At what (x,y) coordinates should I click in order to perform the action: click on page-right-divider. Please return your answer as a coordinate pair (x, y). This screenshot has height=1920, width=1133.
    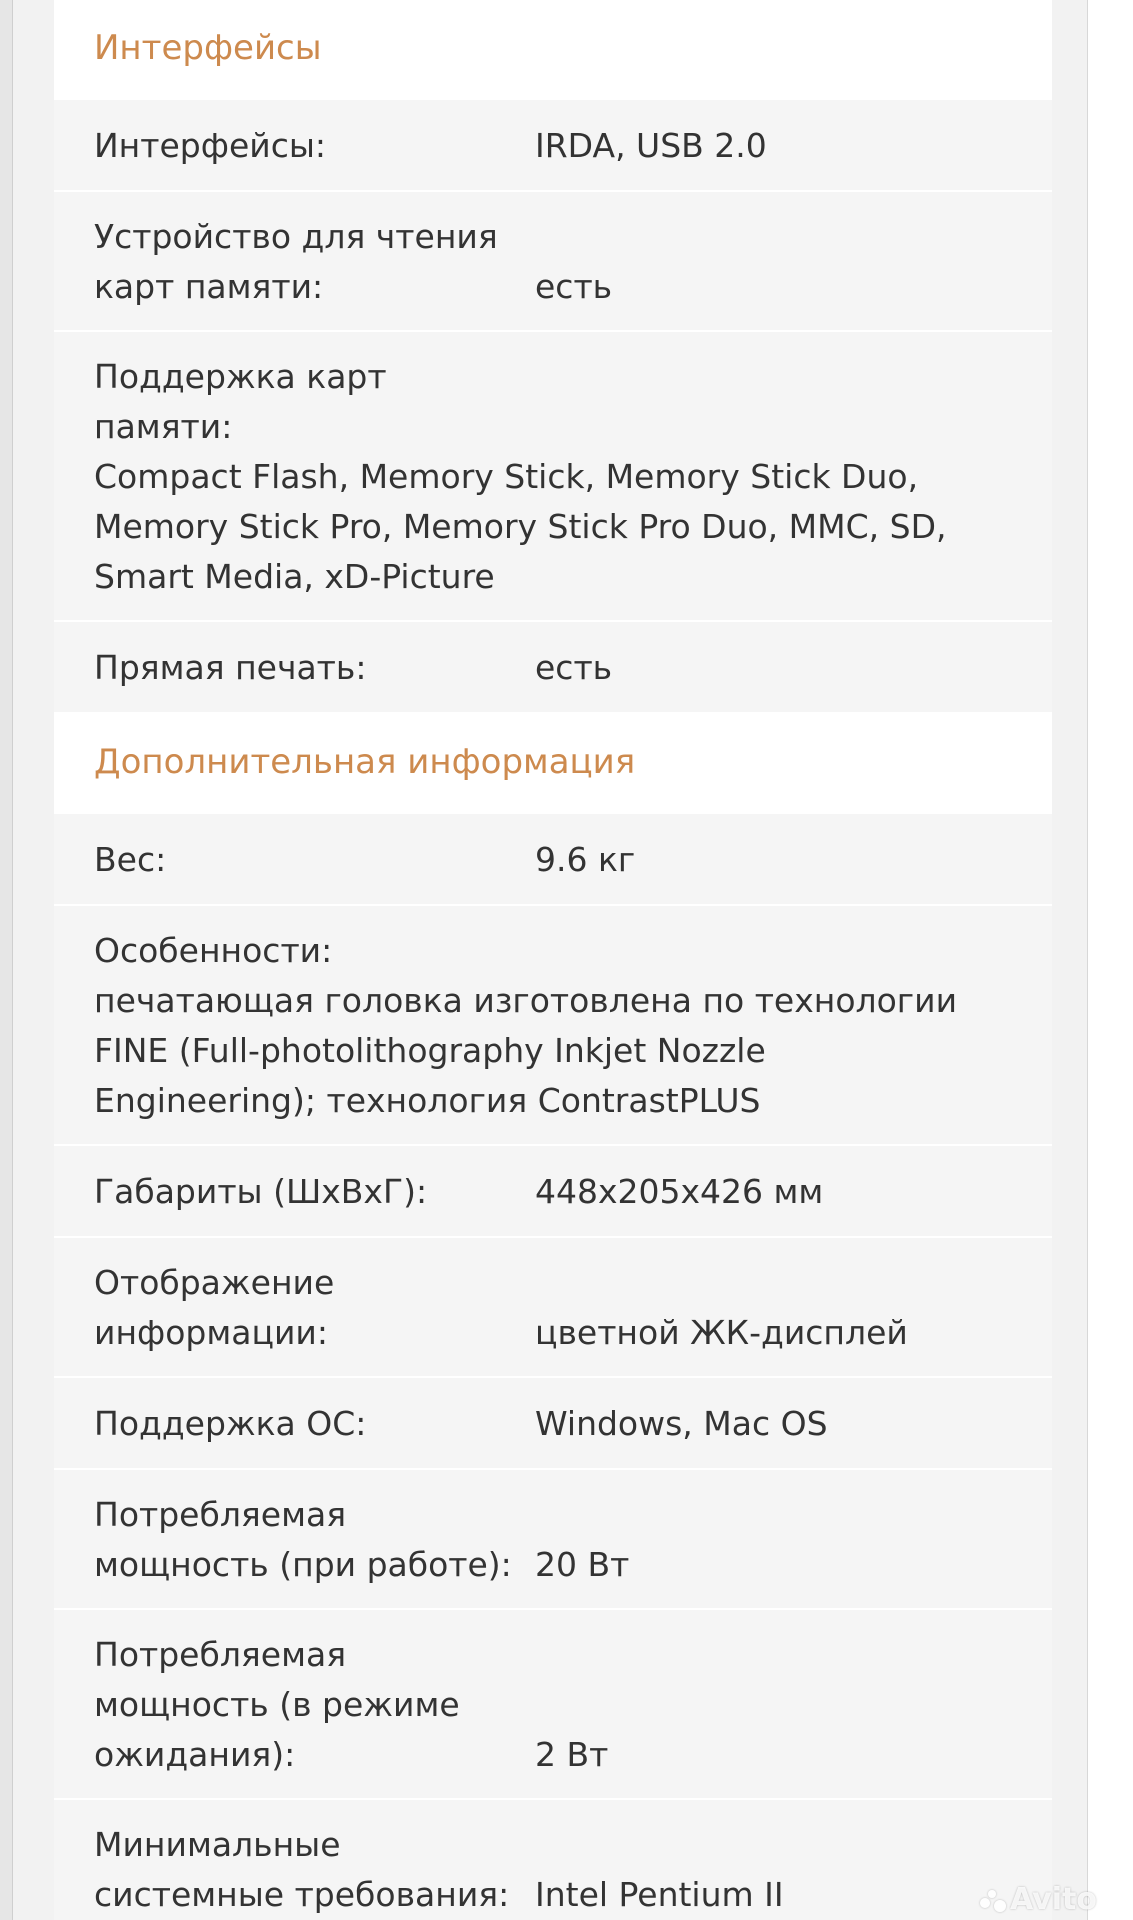
    Looking at the image, I should click on (1087, 960).